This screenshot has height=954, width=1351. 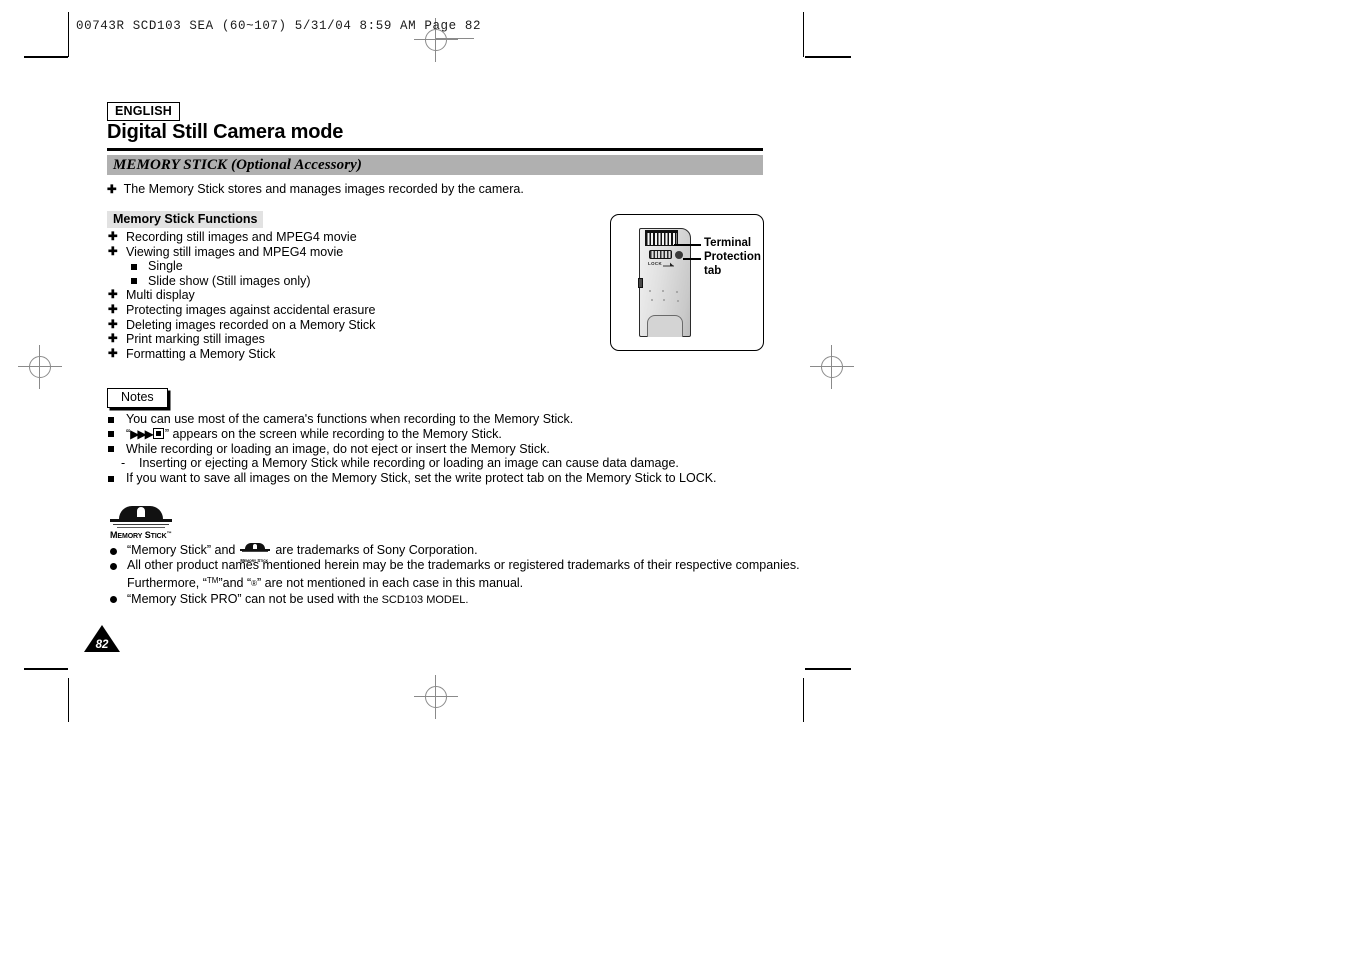 I want to click on trademark-text-mid: ”and “, so click(x=235, y=583).